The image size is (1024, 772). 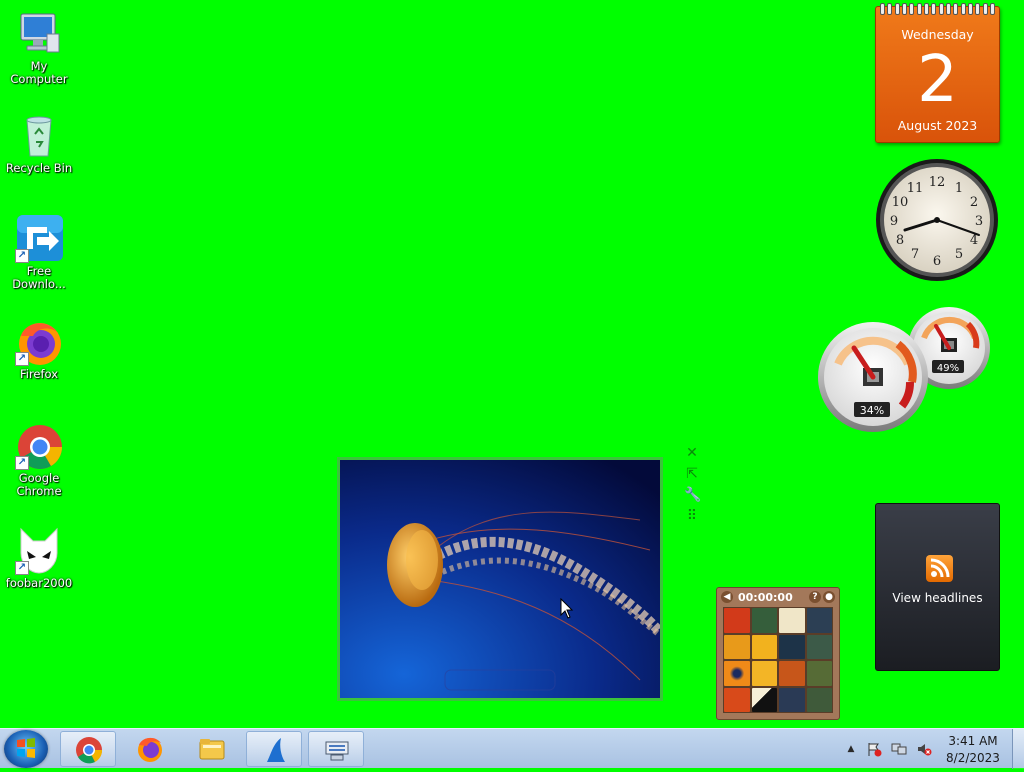 I want to click on desktop-icon-foobar2000: ↗ foobar2000, so click(x=39, y=558).